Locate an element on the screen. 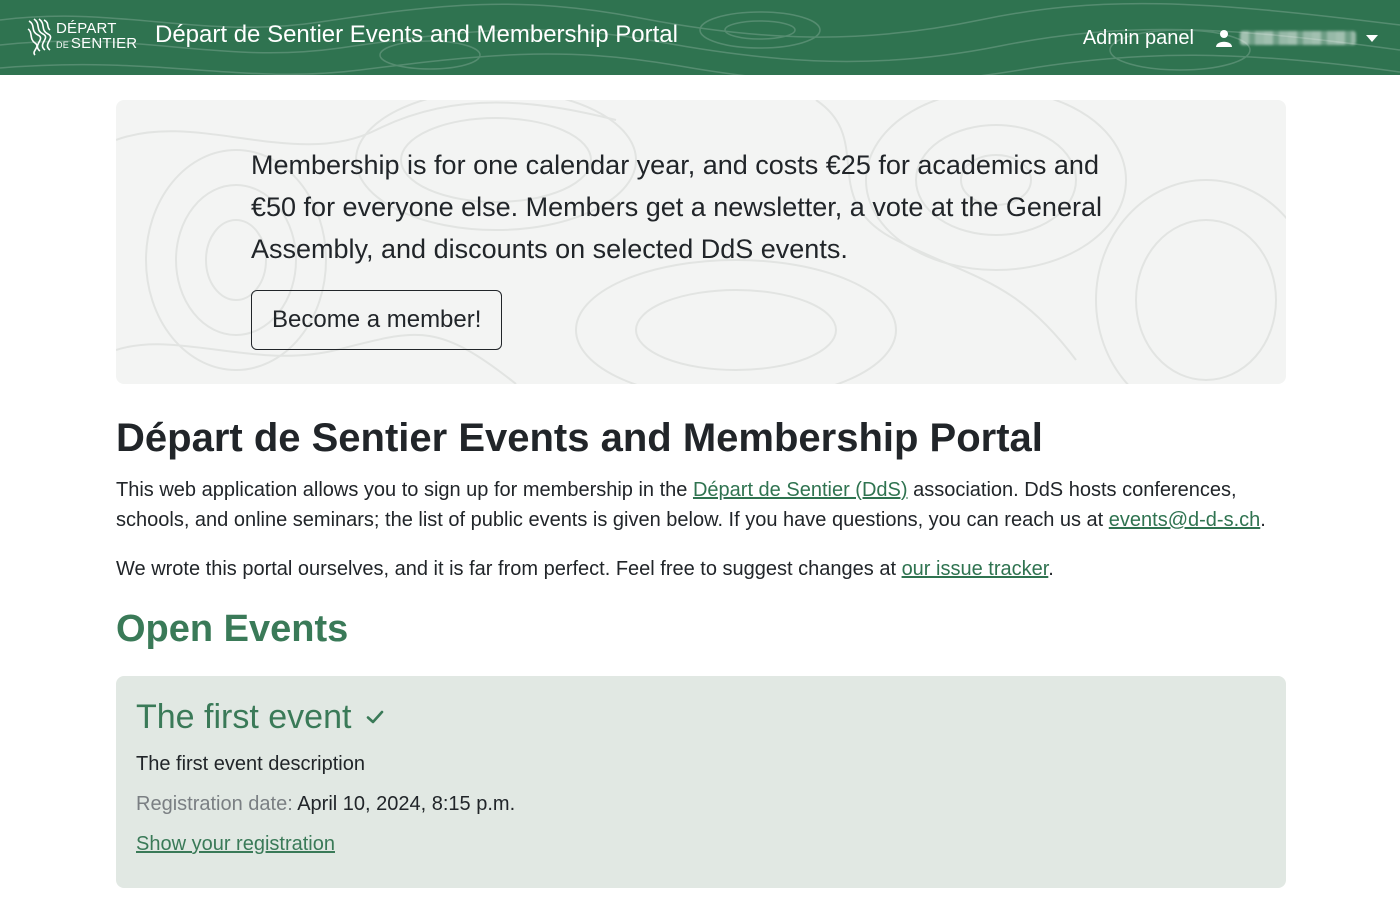 The image size is (1400, 904). logo-line-2-small: DE is located at coordinates (62, 45).